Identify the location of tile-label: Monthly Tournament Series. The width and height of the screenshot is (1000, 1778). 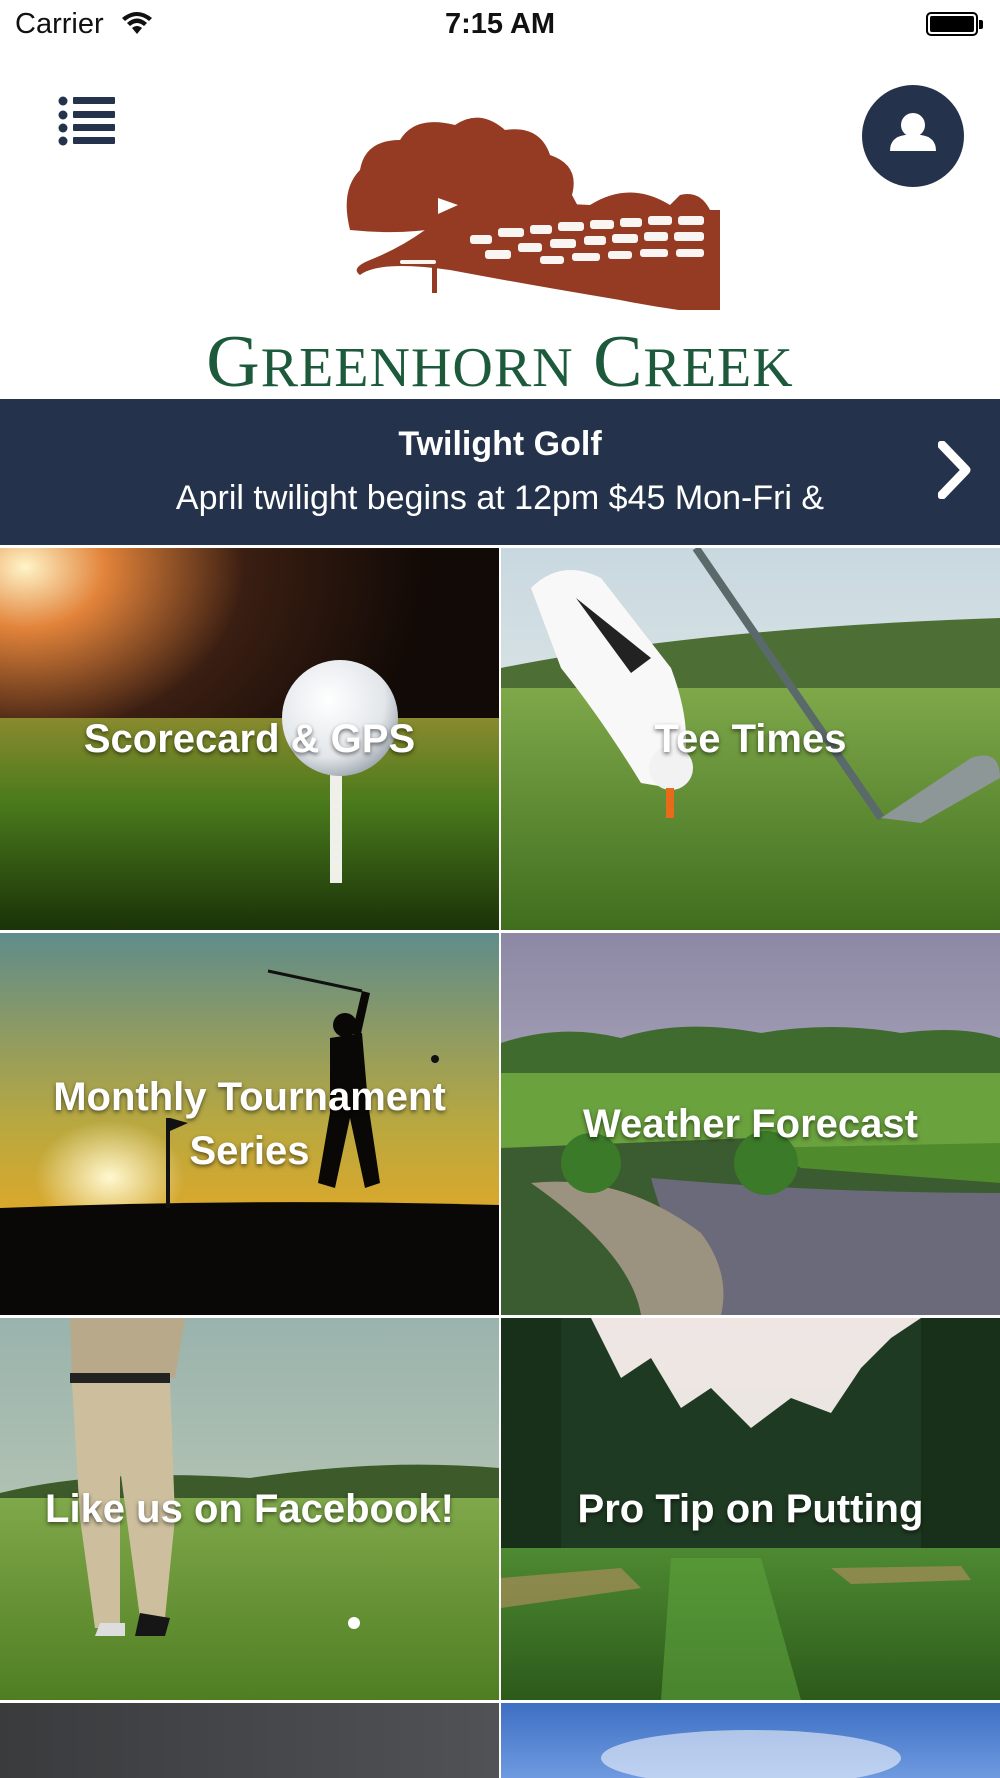
(249, 1124).